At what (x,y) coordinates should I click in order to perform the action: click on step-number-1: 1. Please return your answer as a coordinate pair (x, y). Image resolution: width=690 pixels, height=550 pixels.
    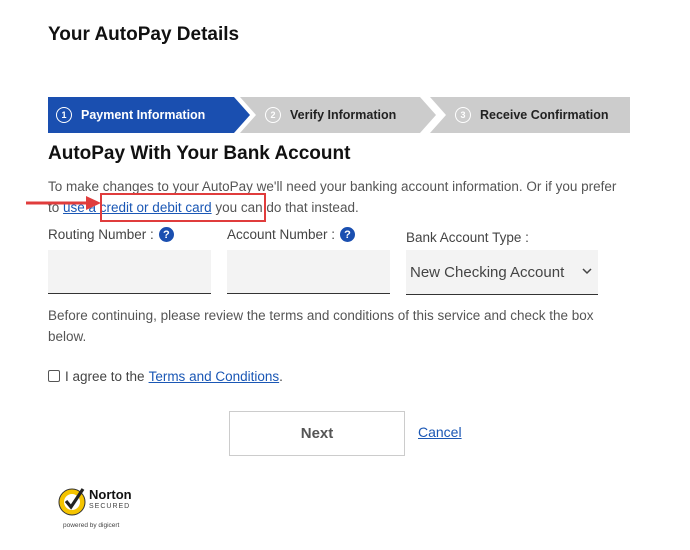
    Looking at the image, I should click on (64, 115).